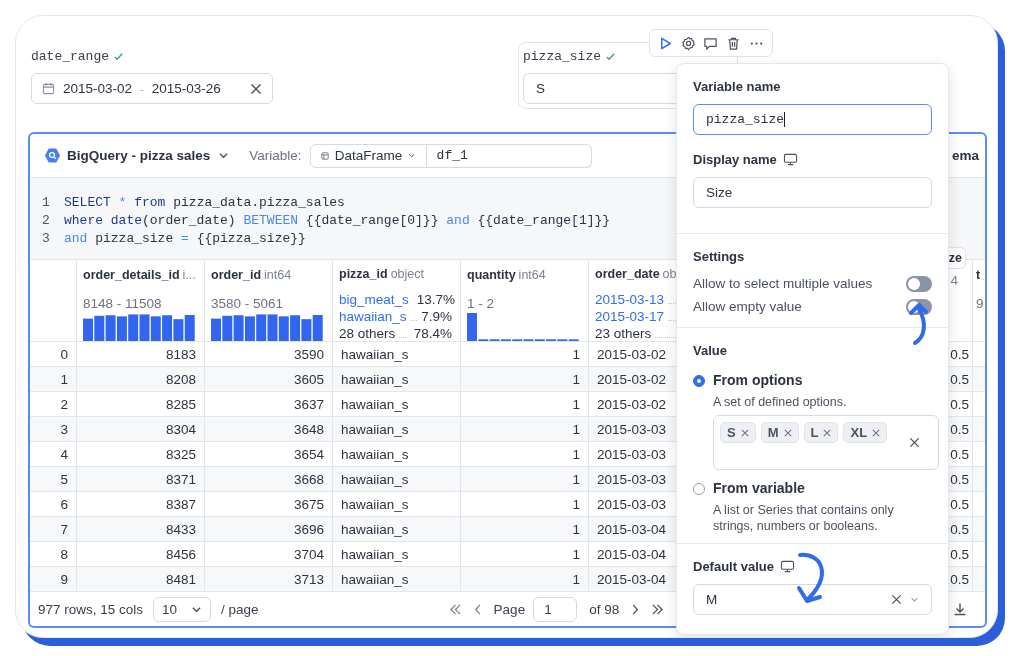 This screenshot has height=656, width=1015. I want to click on option-tag: L, so click(821, 432).